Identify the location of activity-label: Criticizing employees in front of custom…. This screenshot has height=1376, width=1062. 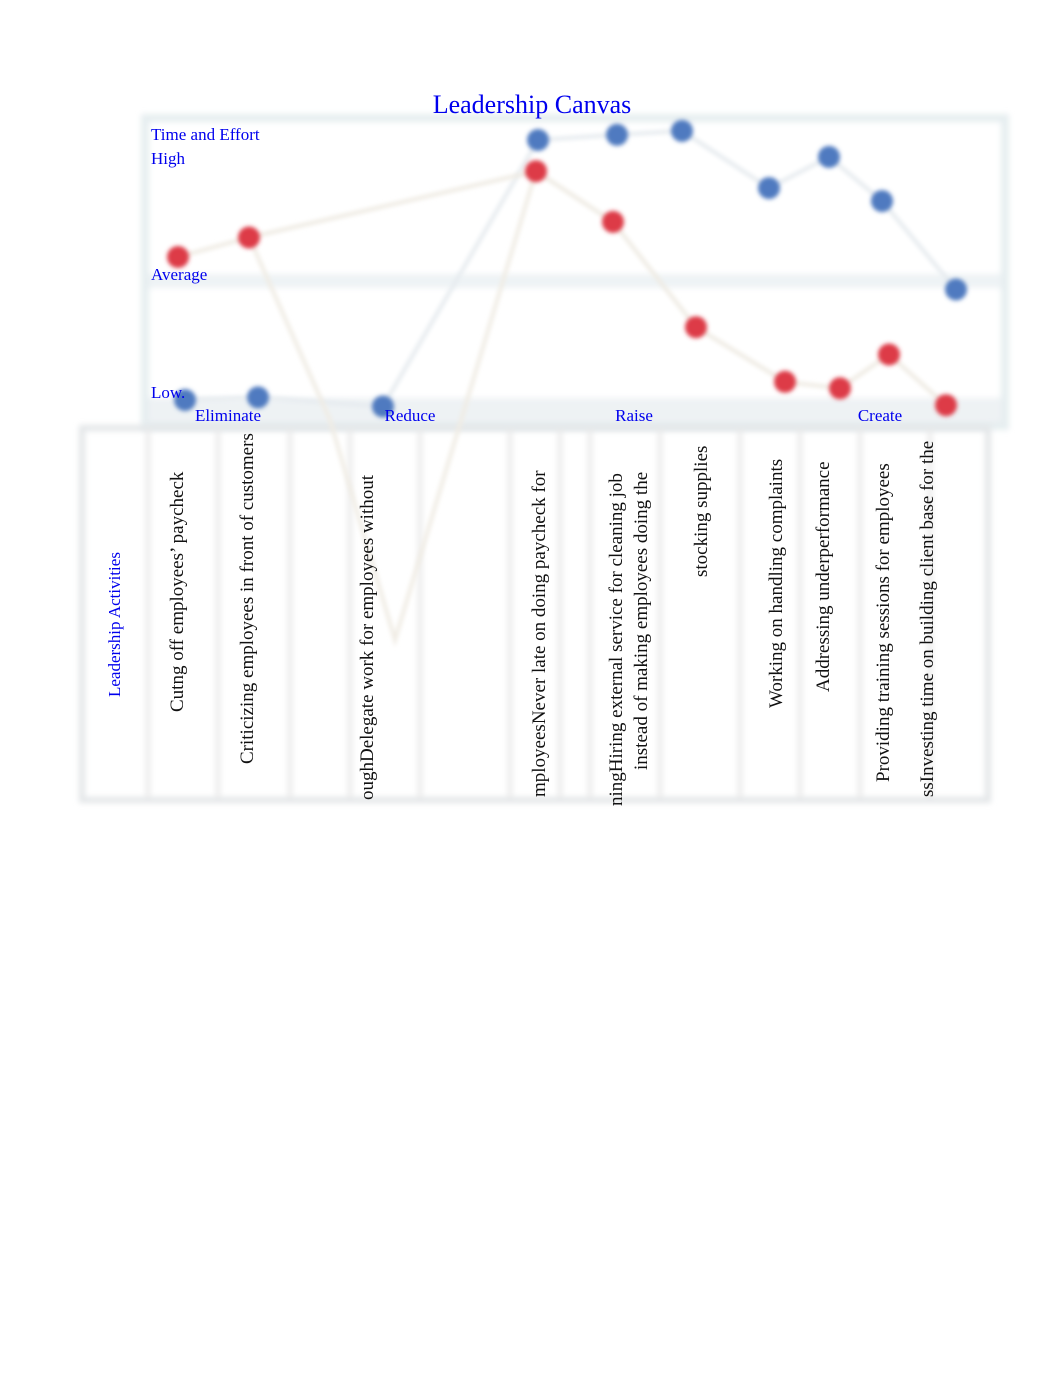
(247, 598).